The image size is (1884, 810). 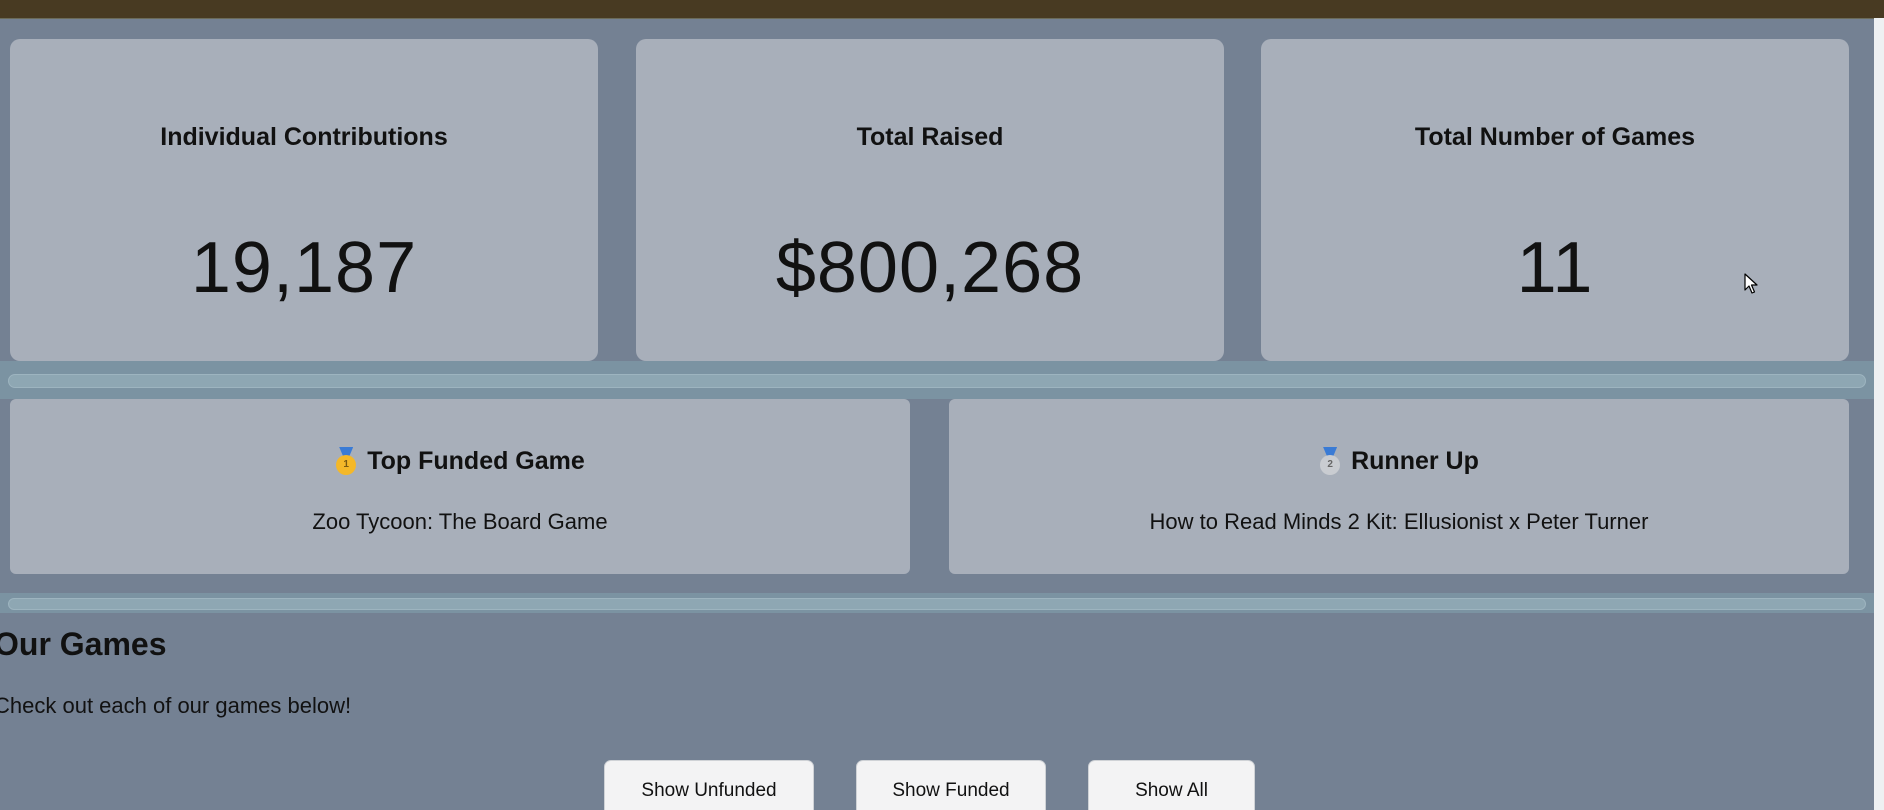 What do you see at coordinates (460, 521) in the screenshot?
I see `top-funded-game-name: Zoo Tycoon: The Board Game` at bounding box center [460, 521].